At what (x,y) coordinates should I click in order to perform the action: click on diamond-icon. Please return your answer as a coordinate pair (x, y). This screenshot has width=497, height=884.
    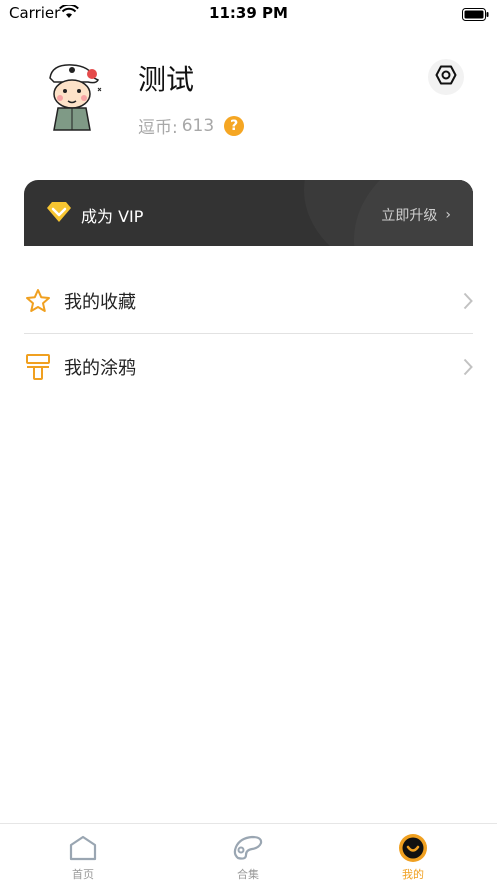
    Looking at the image, I should click on (59, 214).